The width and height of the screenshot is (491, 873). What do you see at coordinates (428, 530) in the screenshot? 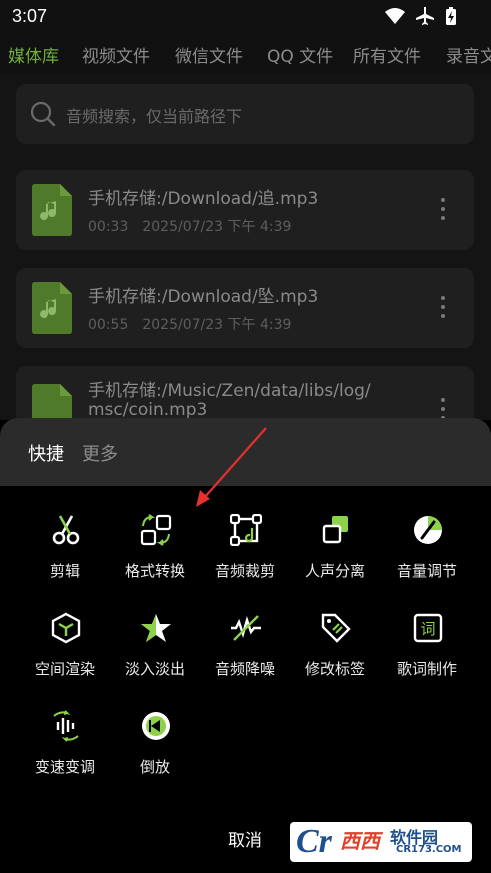
I see `volume-dial-icon` at bounding box center [428, 530].